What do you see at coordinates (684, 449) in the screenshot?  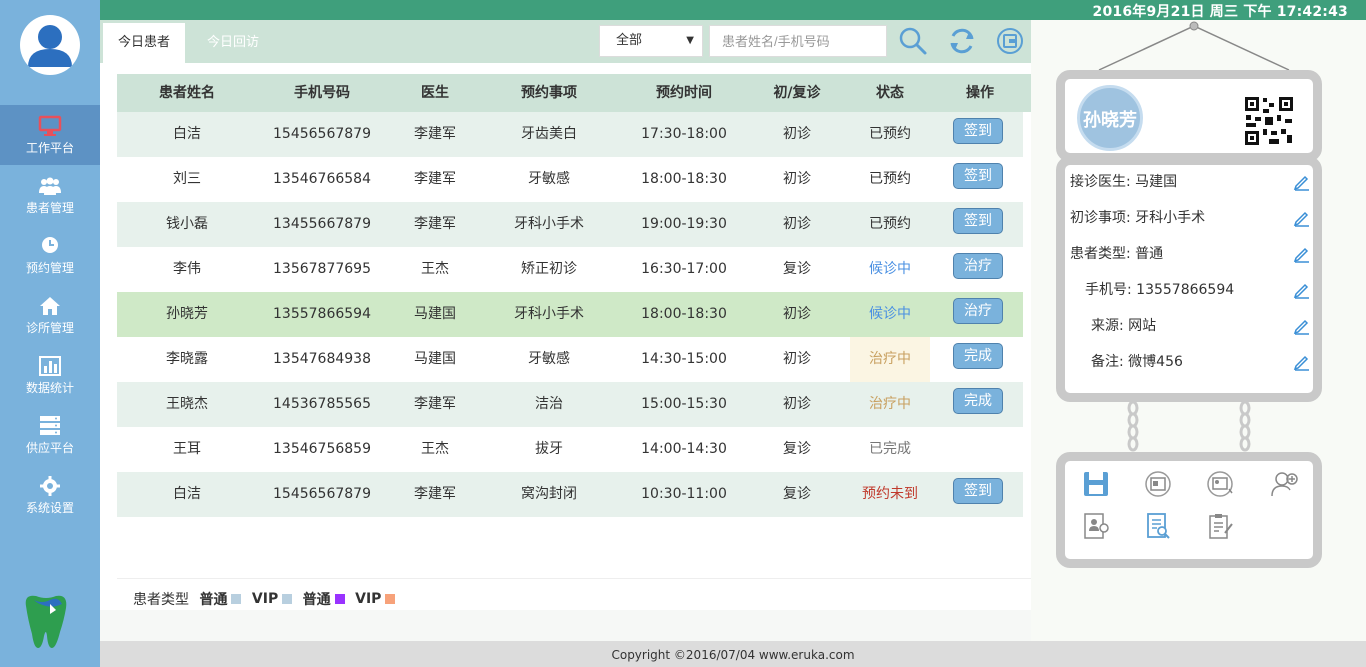 I see `cell-time: 14:00-14:30` at bounding box center [684, 449].